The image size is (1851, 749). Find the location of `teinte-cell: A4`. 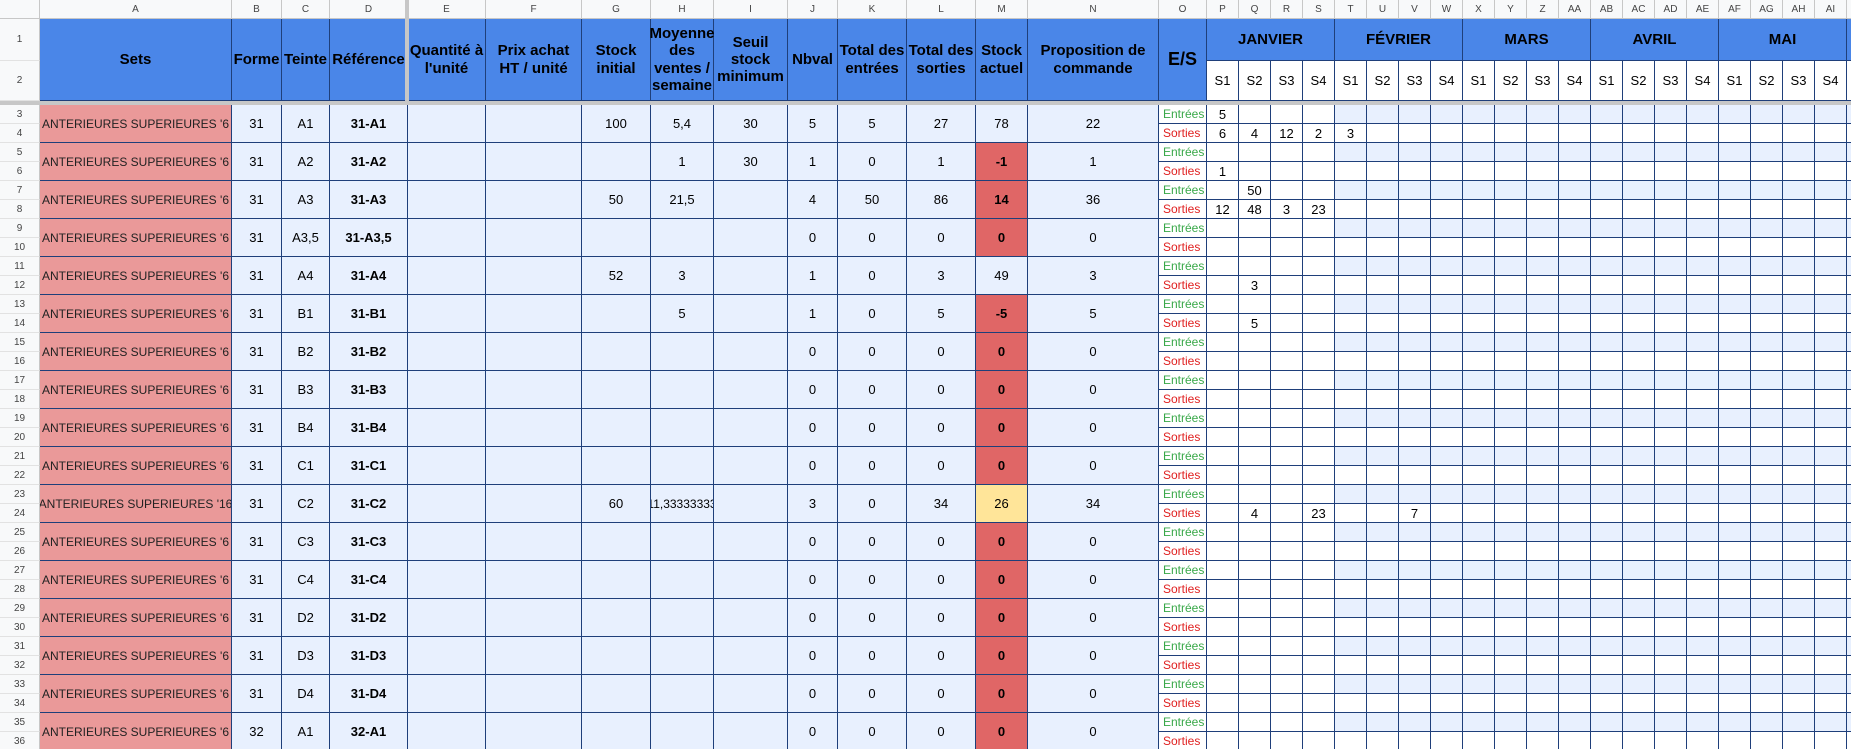

teinte-cell: A4 is located at coordinates (306, 276).